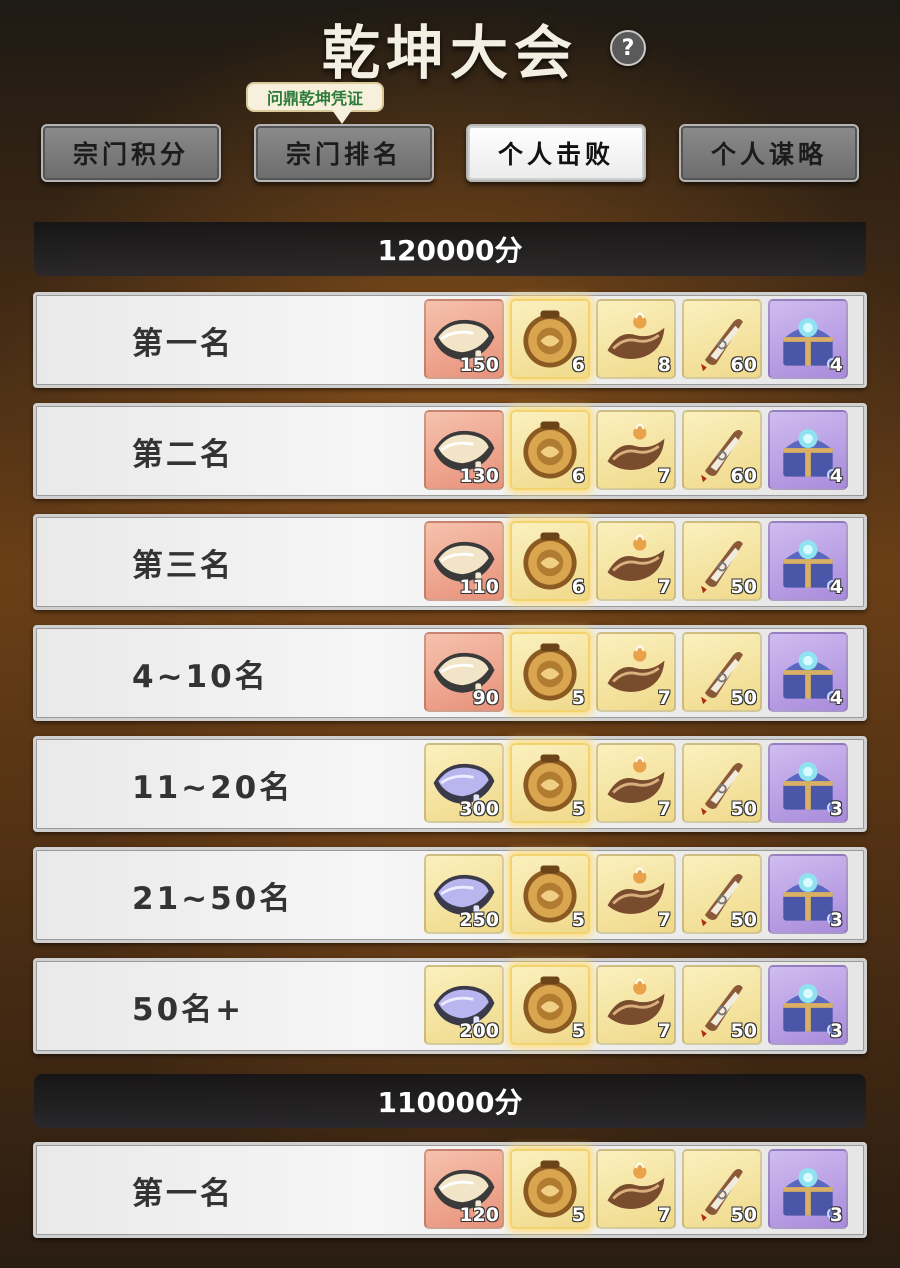  What do you see at coordinates (464, 561) in the screenshot?
I see `reward-item: 110` at bounding box center [464, 561].